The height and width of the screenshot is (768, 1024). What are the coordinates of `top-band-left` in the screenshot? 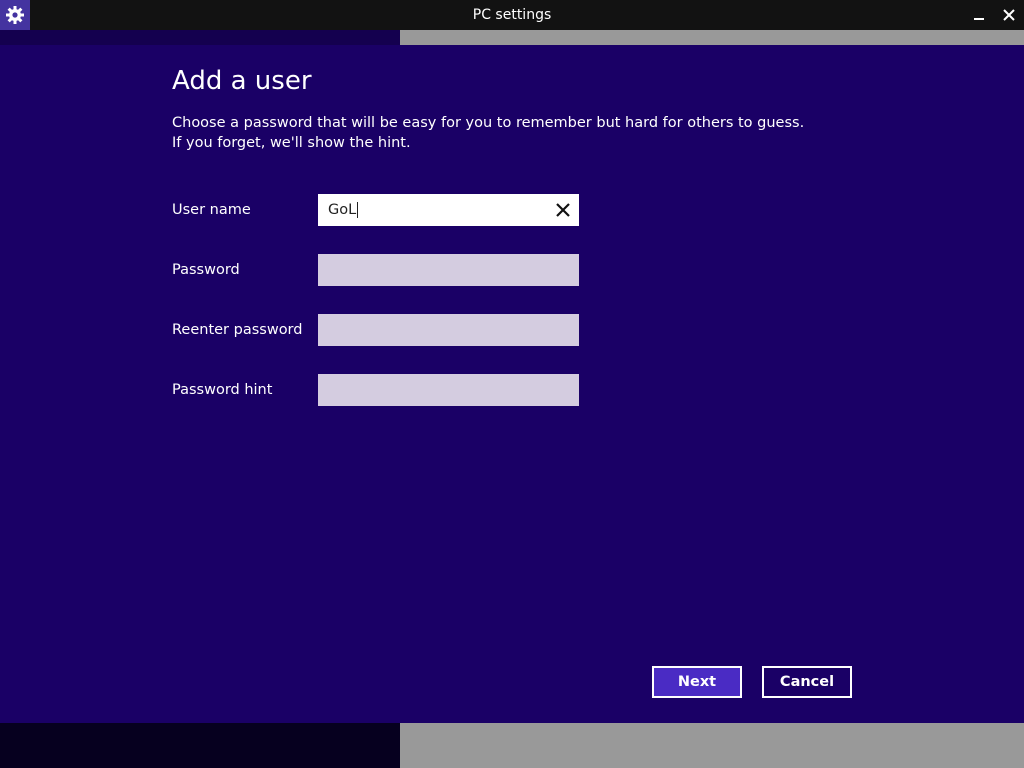 It's located at (200, 37).